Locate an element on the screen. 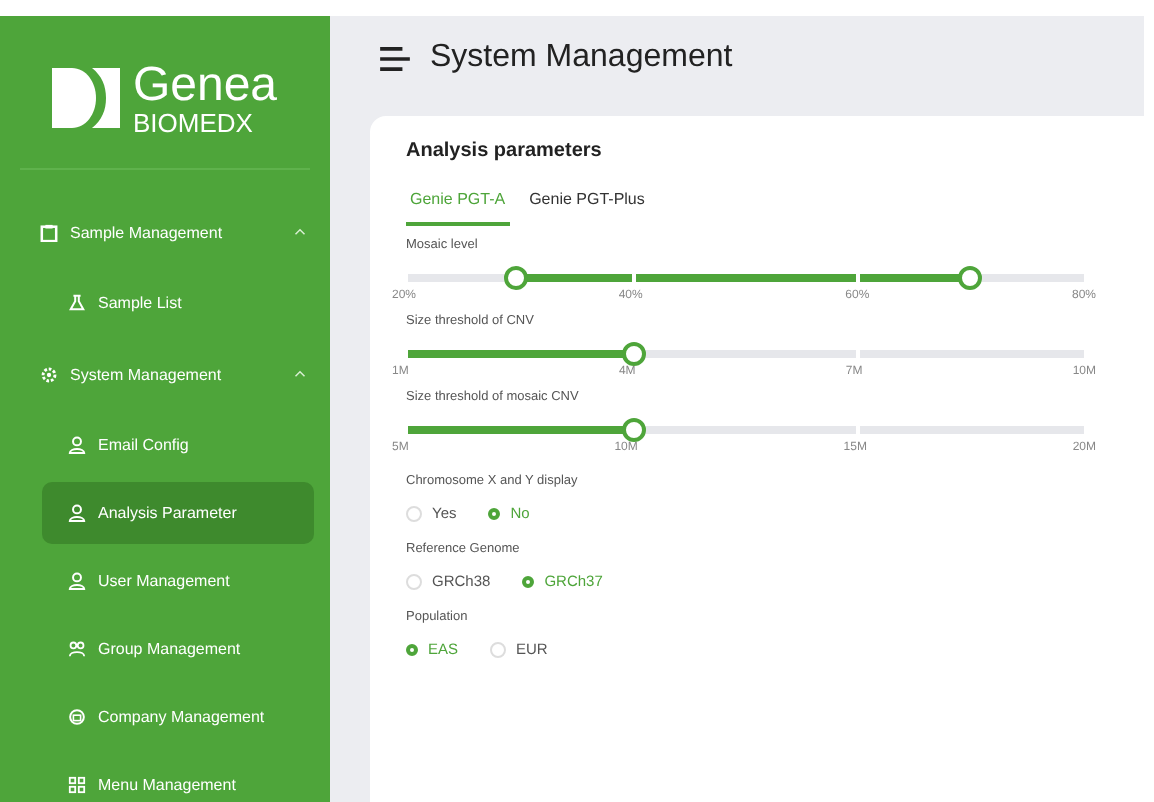  tab: Genie PGT-A is located at coordinates (458, 208).